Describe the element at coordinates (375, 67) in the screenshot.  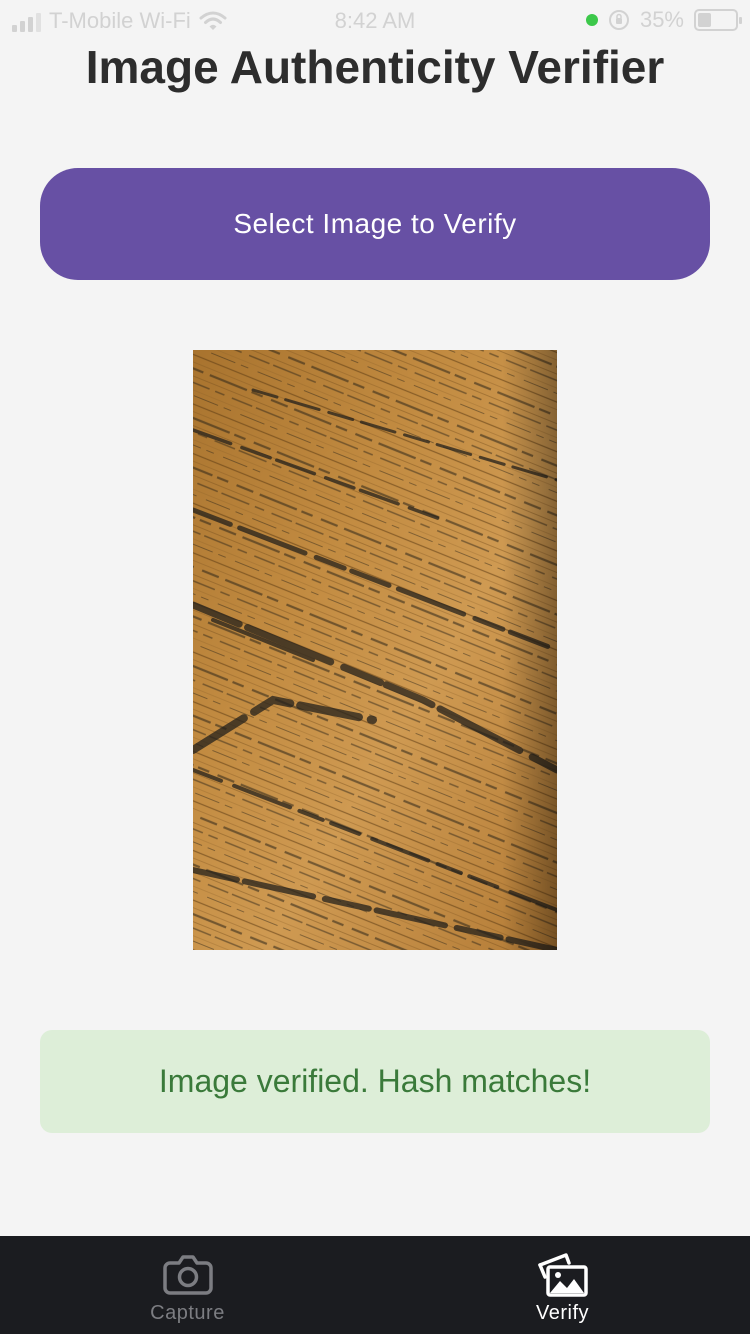
I see `page-title: Image Authenticity Verifier` at that location.